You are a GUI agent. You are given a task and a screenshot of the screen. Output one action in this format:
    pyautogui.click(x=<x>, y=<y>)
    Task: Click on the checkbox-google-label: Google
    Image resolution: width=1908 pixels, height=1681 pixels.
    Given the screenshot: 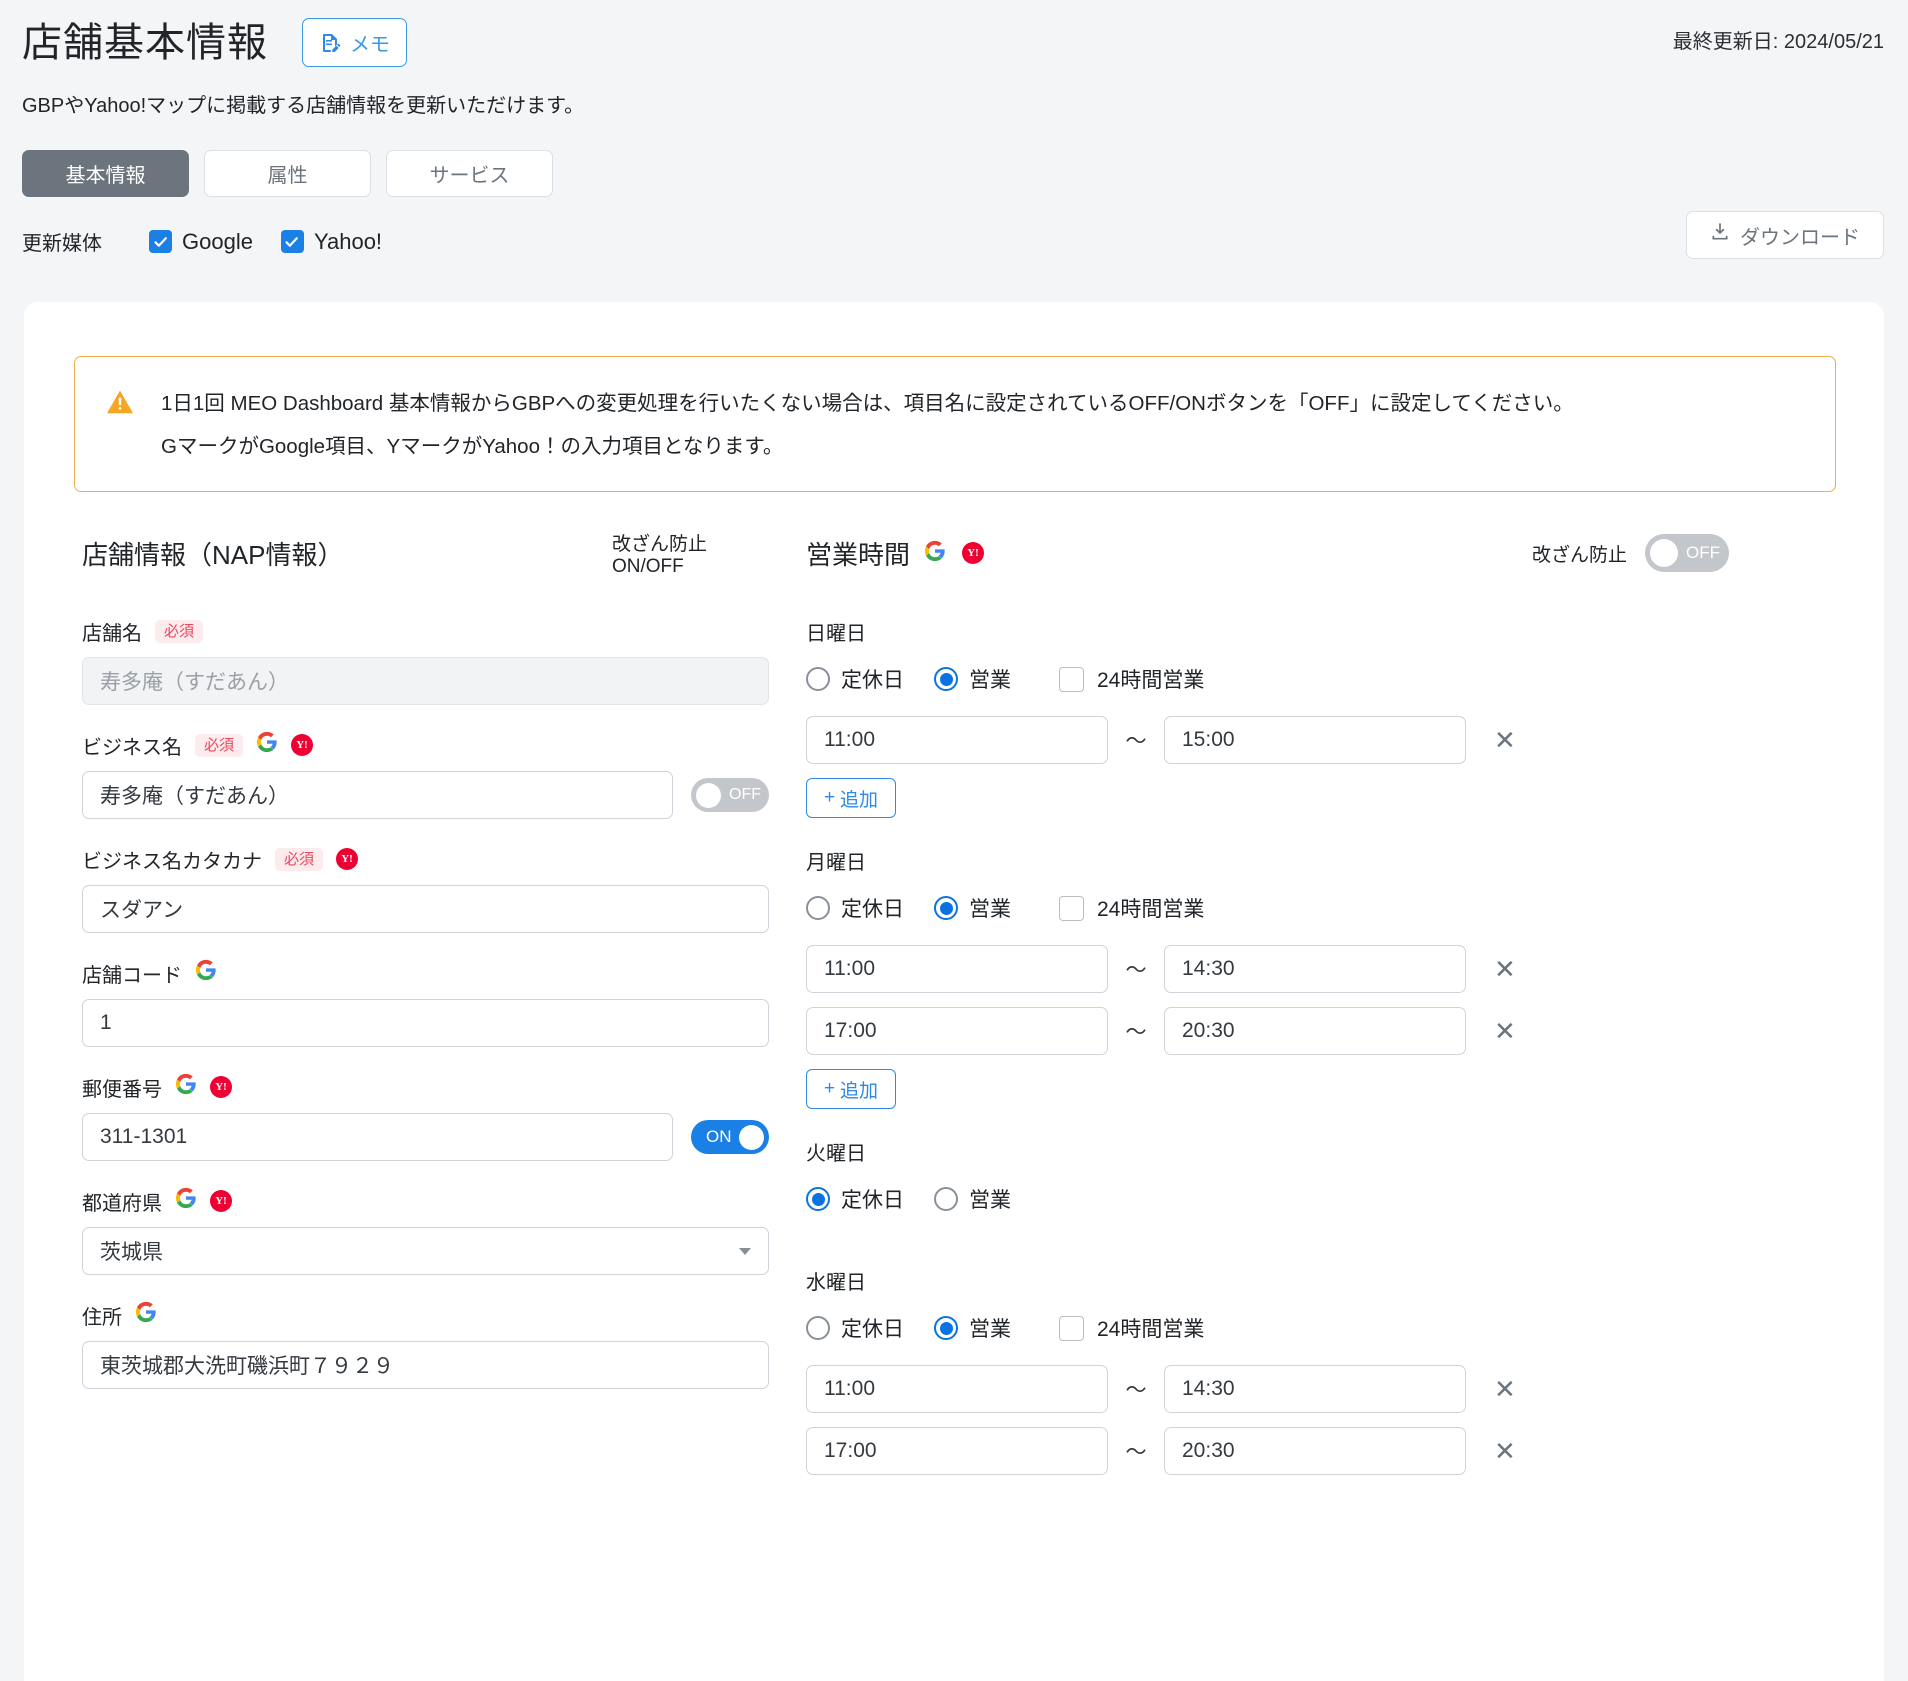 What is the action you would take?
    pyautogui.click(x=217, y=241)
    